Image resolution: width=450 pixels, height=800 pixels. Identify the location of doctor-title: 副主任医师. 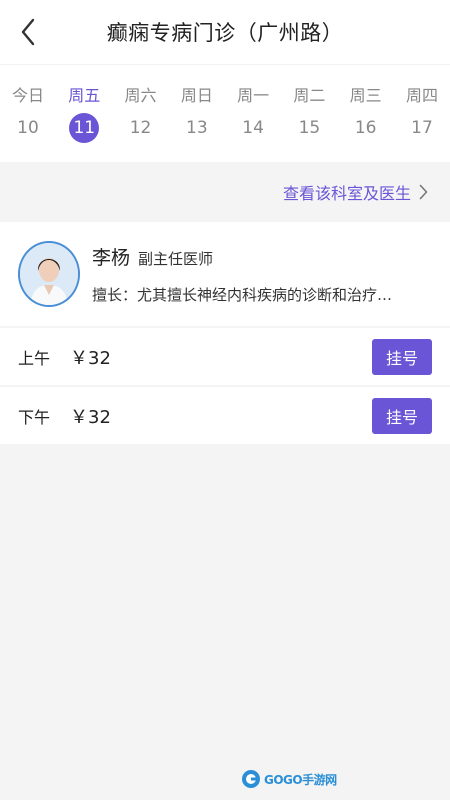
(176, 259).